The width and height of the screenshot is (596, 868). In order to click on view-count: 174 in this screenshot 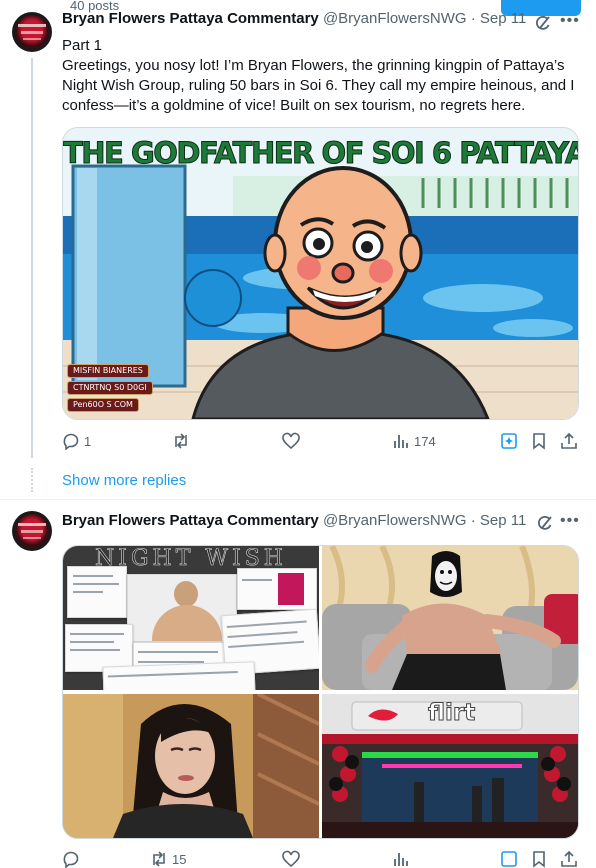, I will do `click(425, 441)`.